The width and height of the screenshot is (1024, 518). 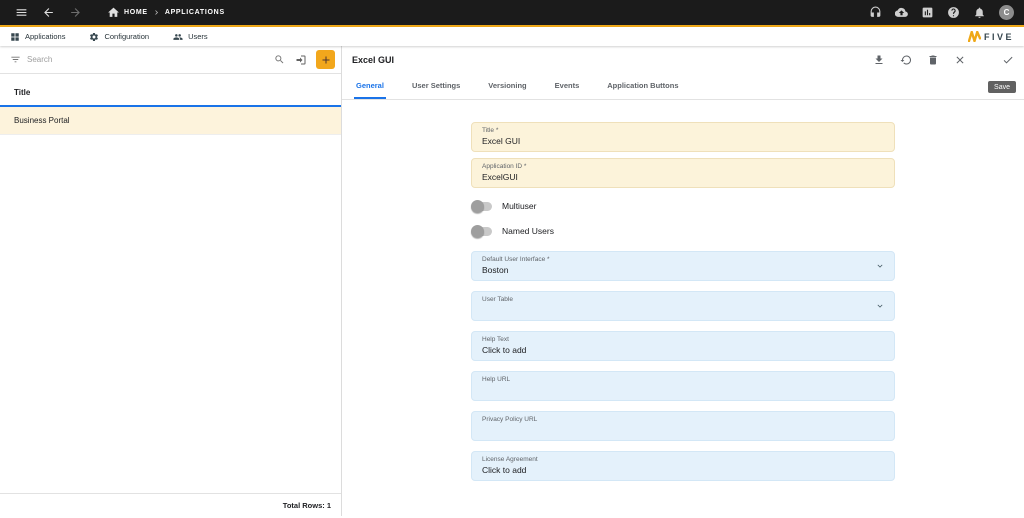 What do you see at coordinates (279, 59) in the screenshot?
I see `search-icon` at bounding box center [279, 59].